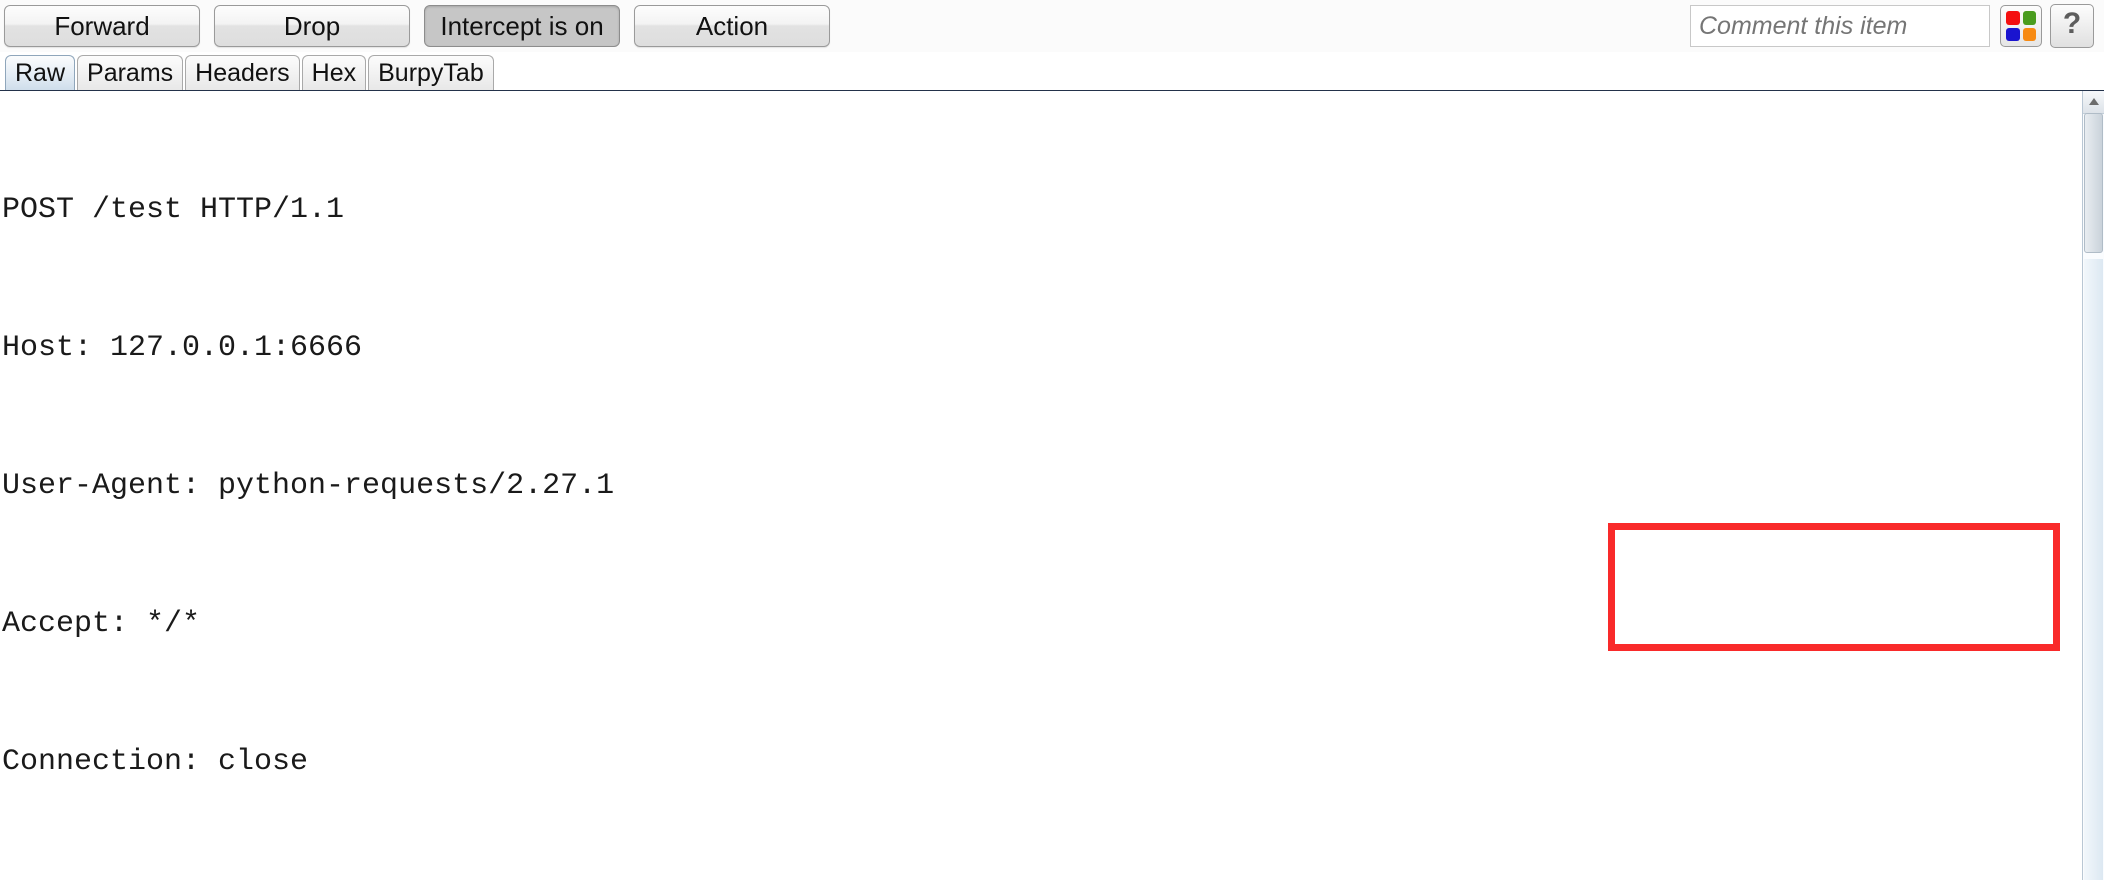 The height and width of the screenshot is (880, 2104). I want to click on proxy-toolbar: Forward Drop Intercept is on Action ?, so click(1052, 26).